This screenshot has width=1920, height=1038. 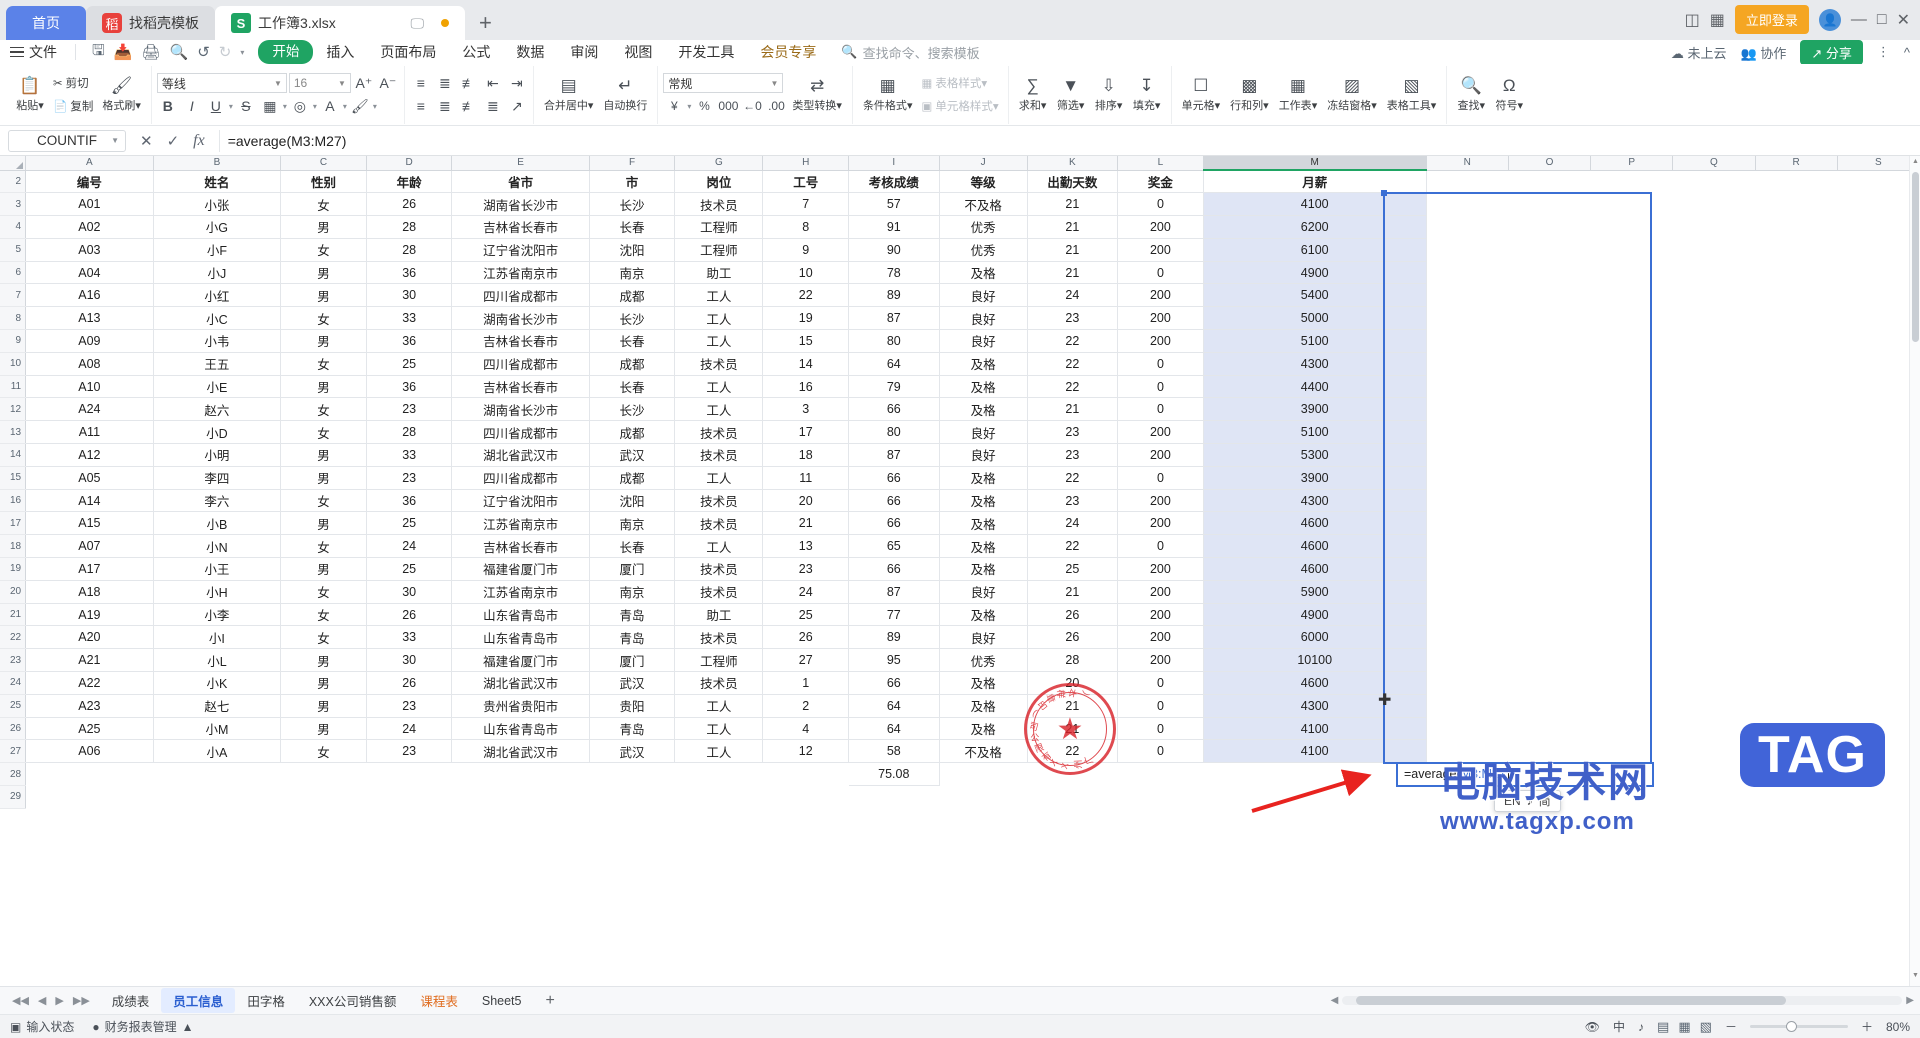 I want to click on cell-L29, so click(x=1161, y=797).